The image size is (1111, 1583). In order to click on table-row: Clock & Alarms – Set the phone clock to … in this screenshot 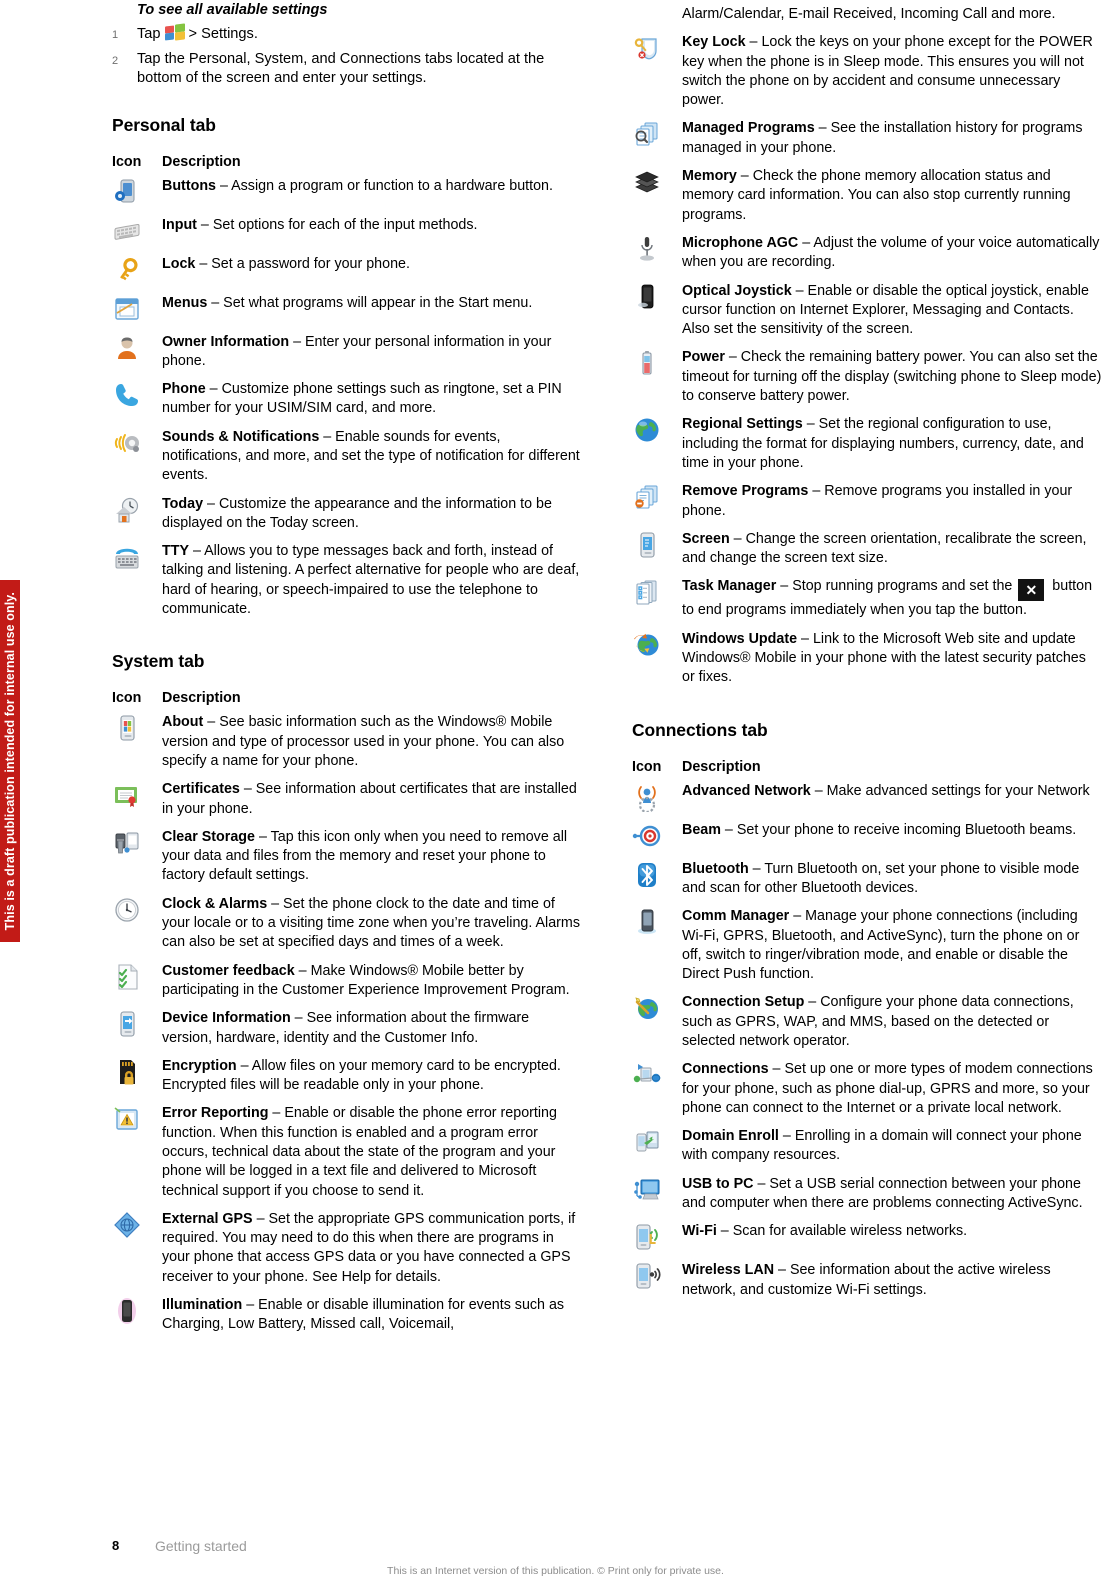, I will do `click(347, 925)`.